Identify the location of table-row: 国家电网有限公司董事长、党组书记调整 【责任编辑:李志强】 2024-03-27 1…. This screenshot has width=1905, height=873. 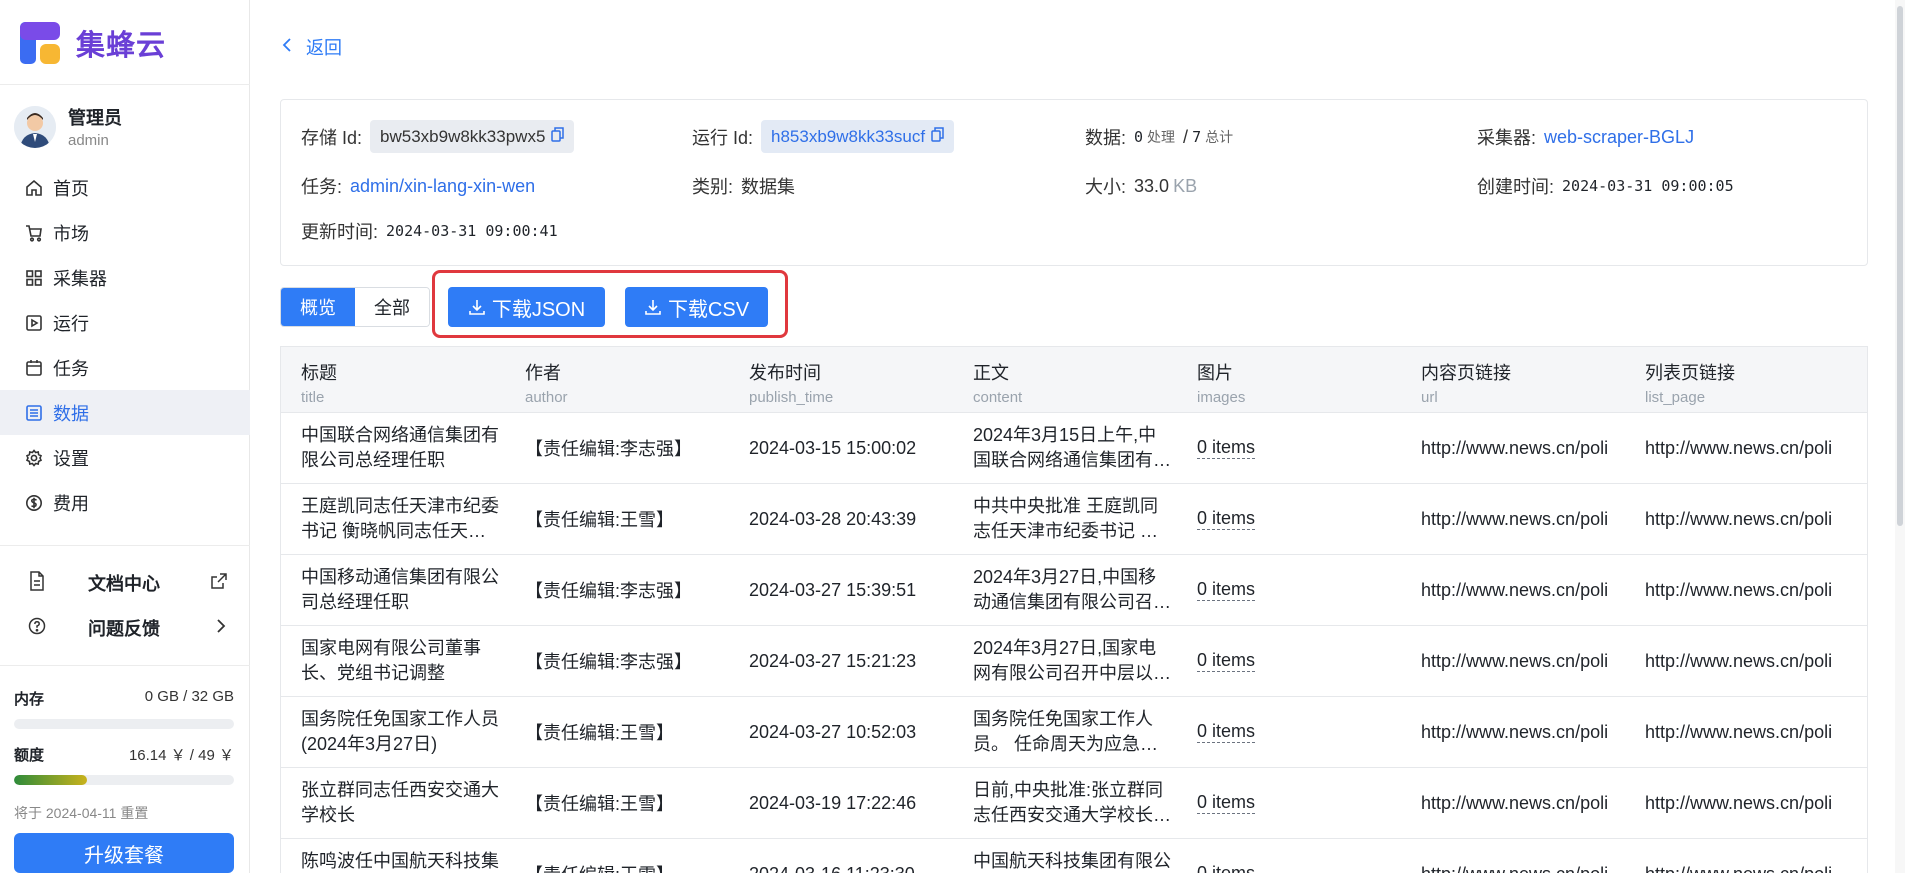
(1074, 661).